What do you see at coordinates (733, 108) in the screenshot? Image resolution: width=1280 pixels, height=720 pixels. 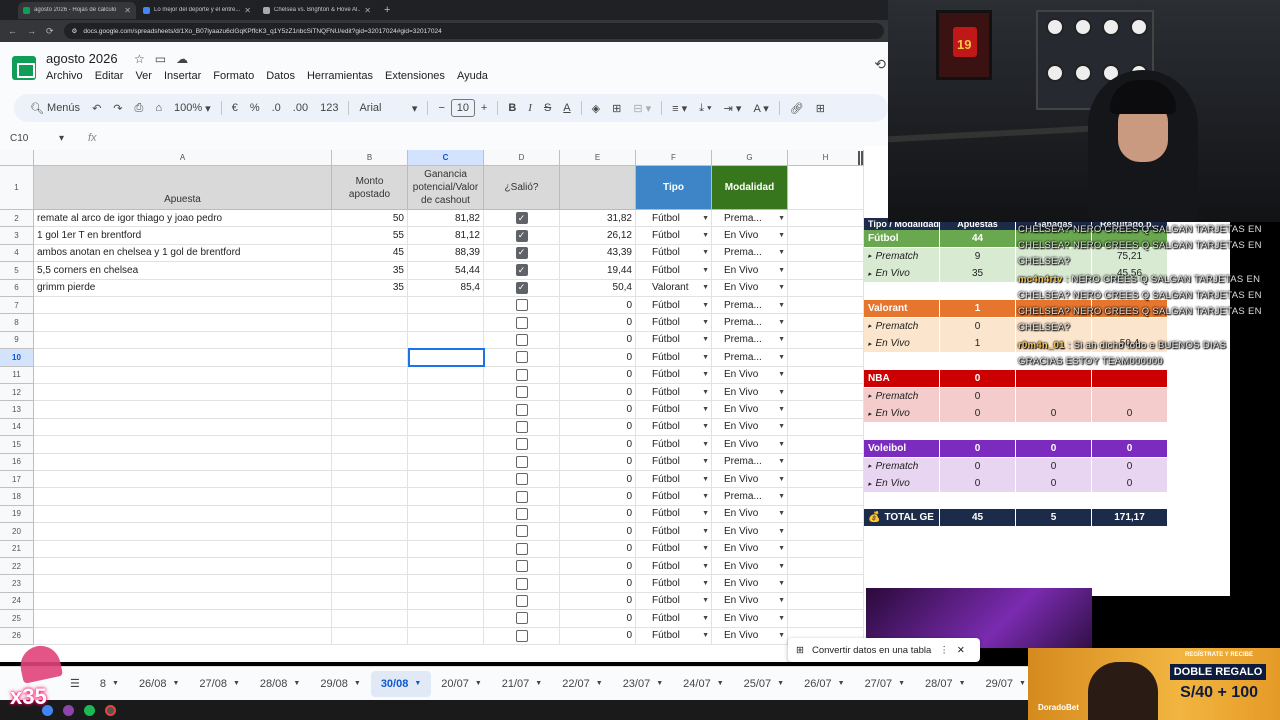 I see `text-wrap-icon: ⇥ ▾` at bounding box center [733, 108].